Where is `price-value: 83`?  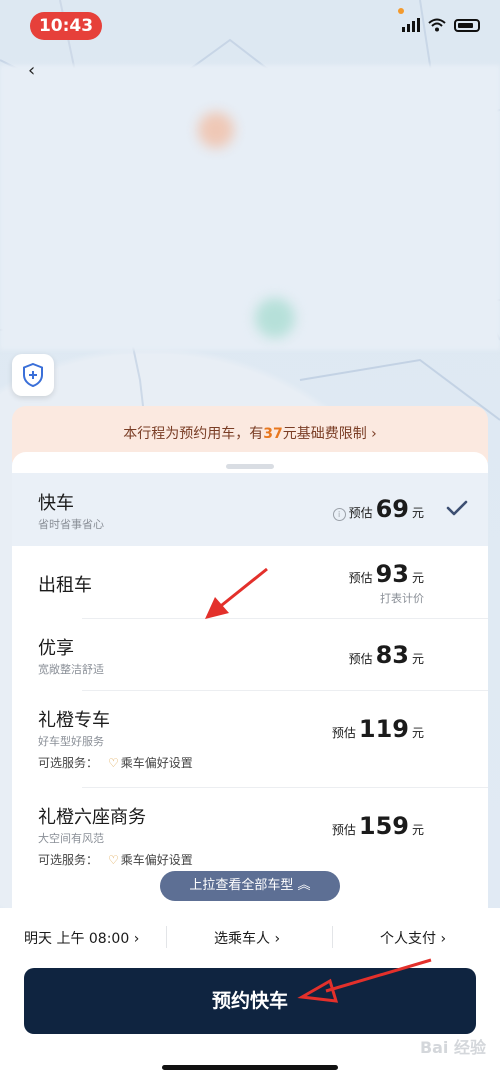 price-value: 83 is located at coordinates (392, 655).